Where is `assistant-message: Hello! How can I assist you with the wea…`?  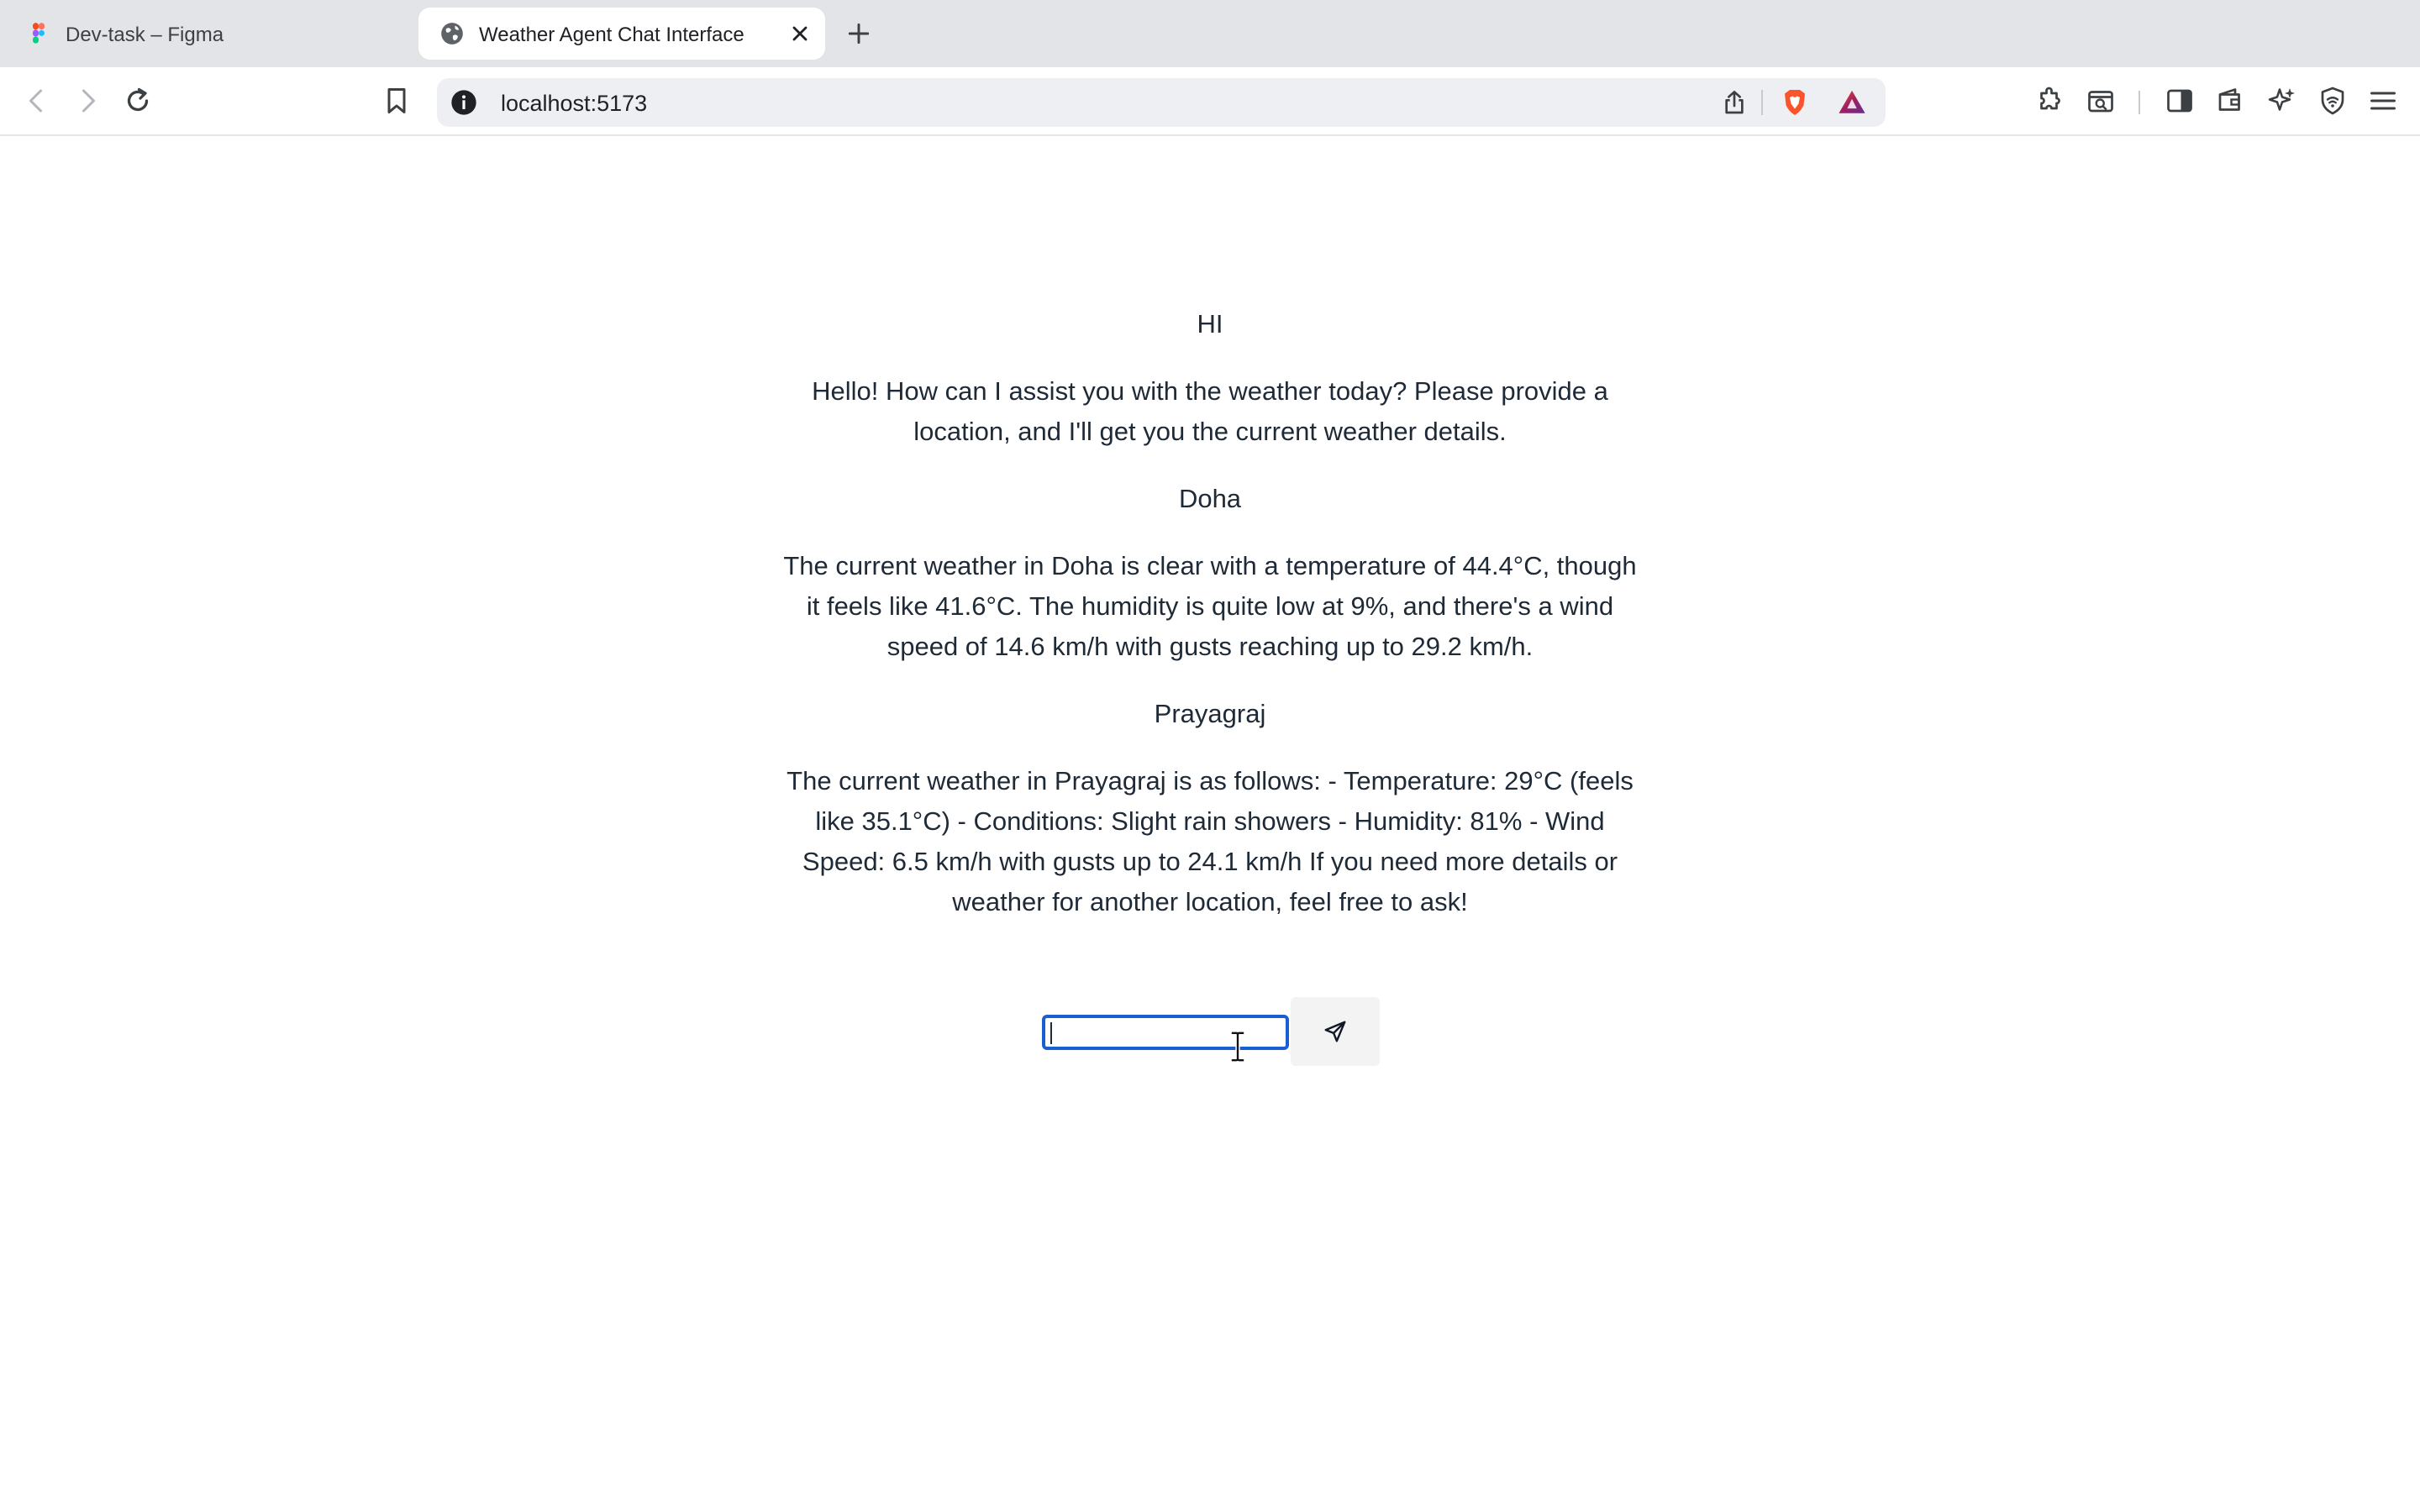
assistant-message: Hello! How can I assist you with the wea… is located at coordinates (1210, 411).